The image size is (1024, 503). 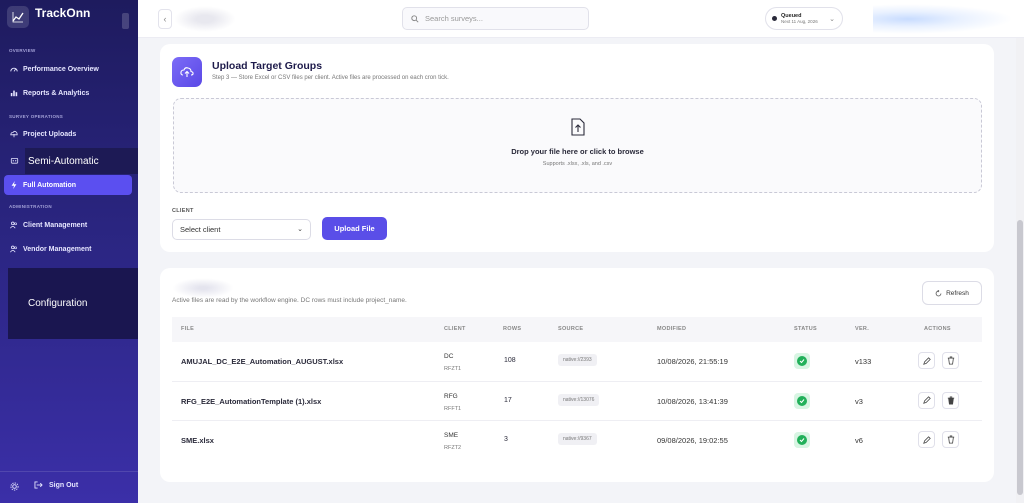 I want to click on file-name: SME.xlsx, so click(x=197, y=440).